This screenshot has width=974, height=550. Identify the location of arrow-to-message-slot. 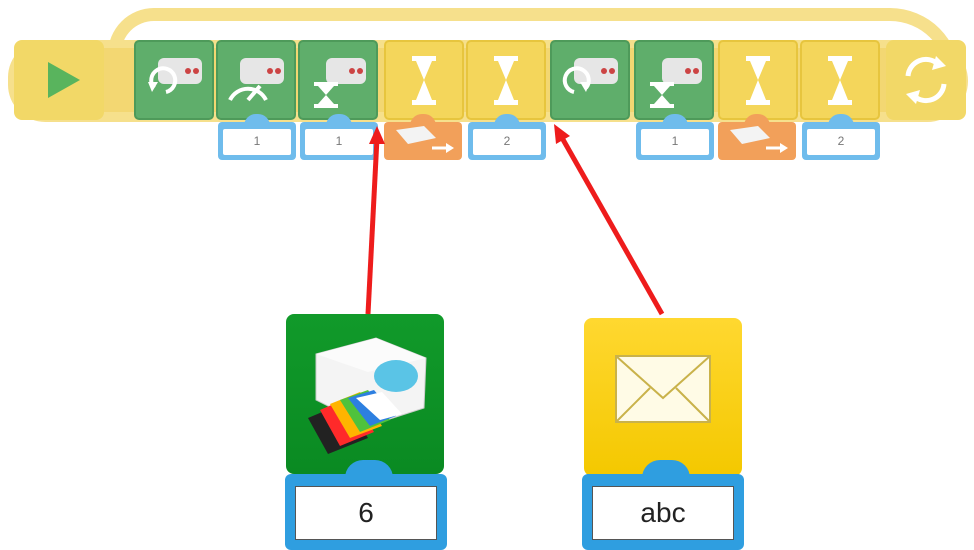
(611, 225).